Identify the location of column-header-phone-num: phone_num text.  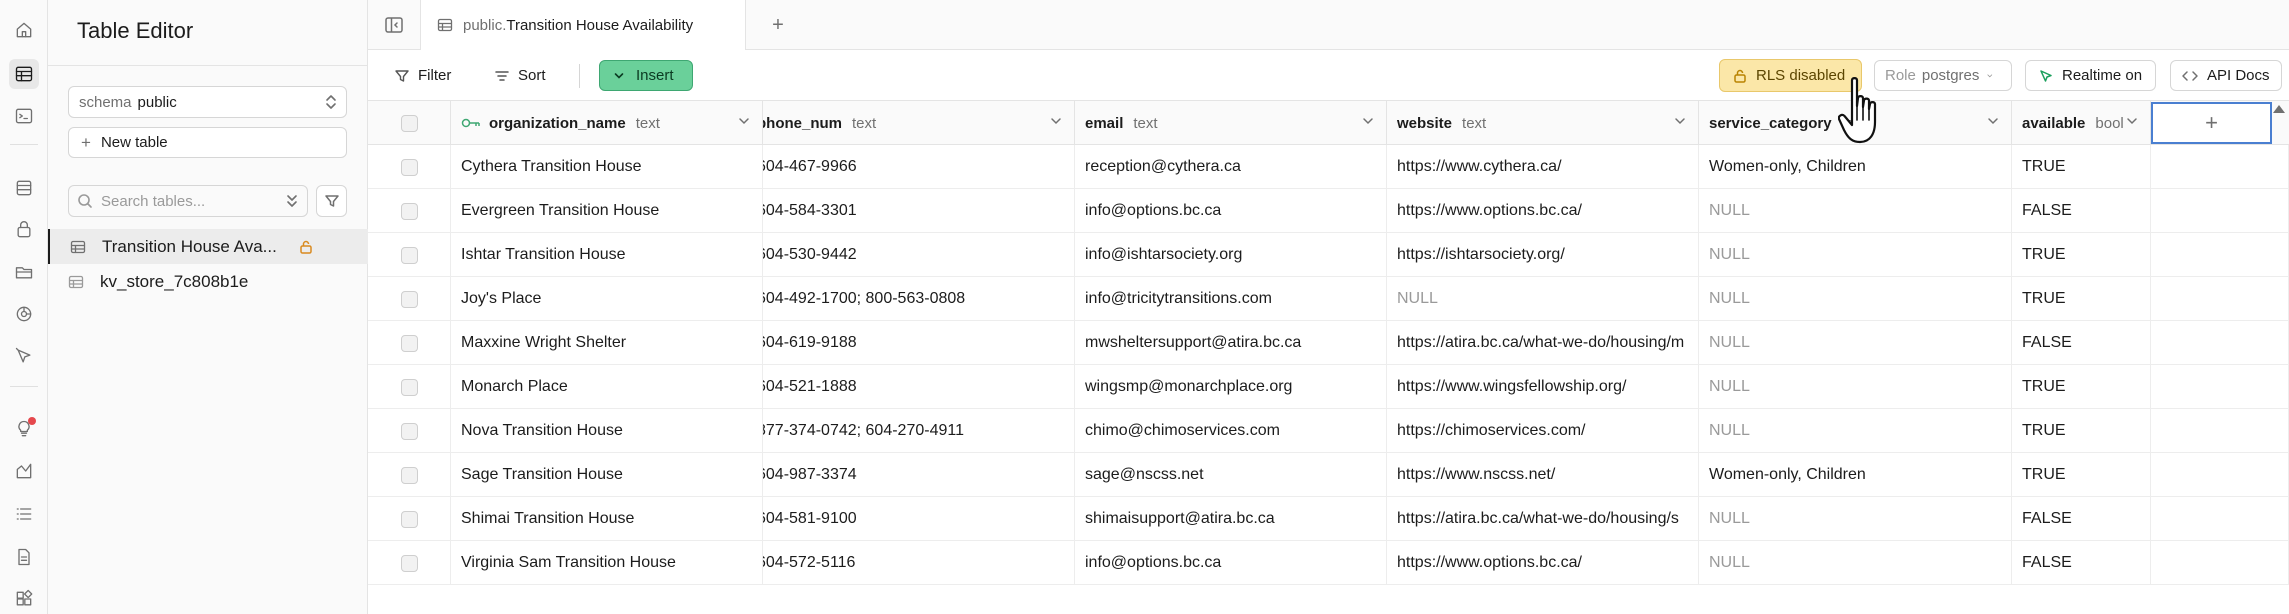
(919, 123).